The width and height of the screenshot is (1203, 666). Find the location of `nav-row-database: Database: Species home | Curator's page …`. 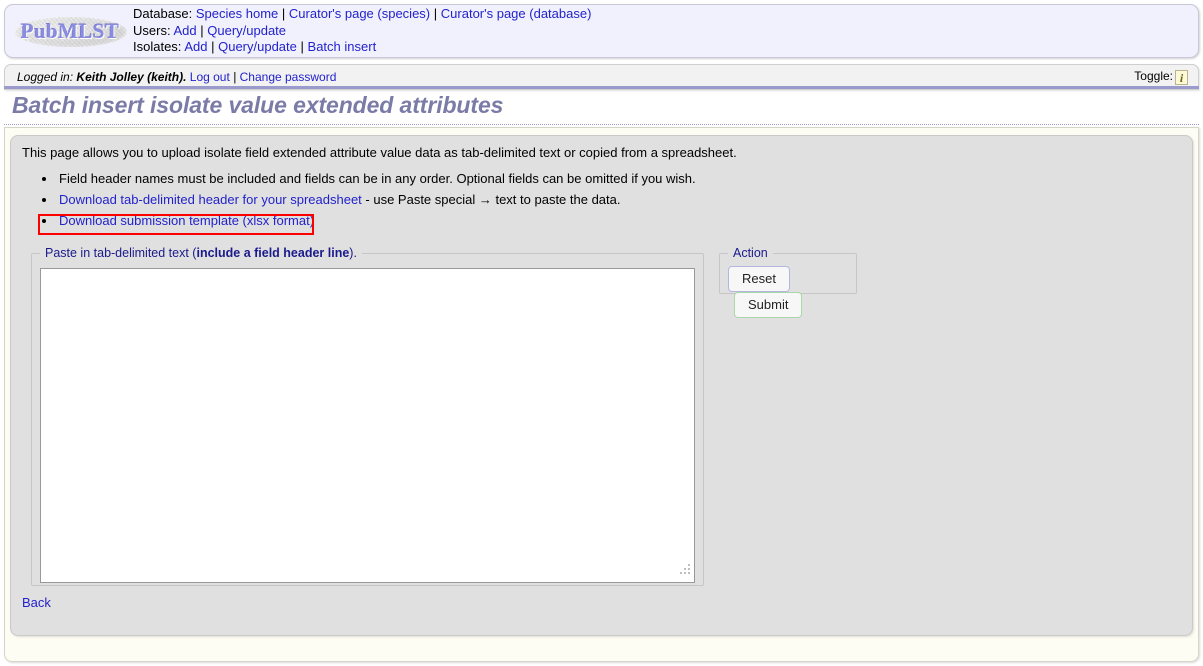

nav-row-database: Database: Species home | Curator's page … is located at coordinates (362, 14).